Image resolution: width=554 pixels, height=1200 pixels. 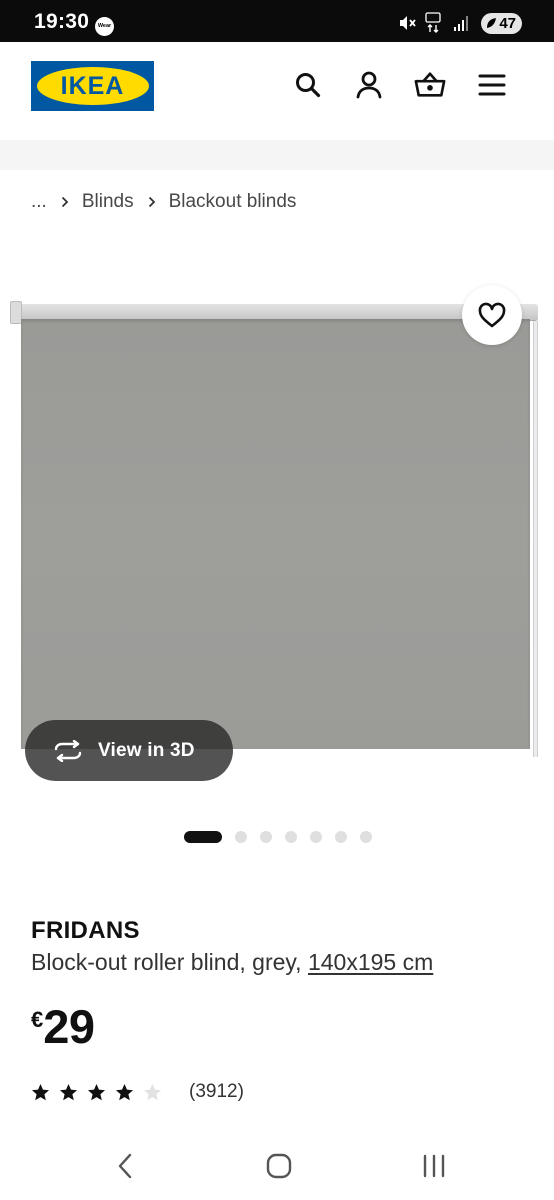 I want to click on account-icon, so click(x=369, y=85).